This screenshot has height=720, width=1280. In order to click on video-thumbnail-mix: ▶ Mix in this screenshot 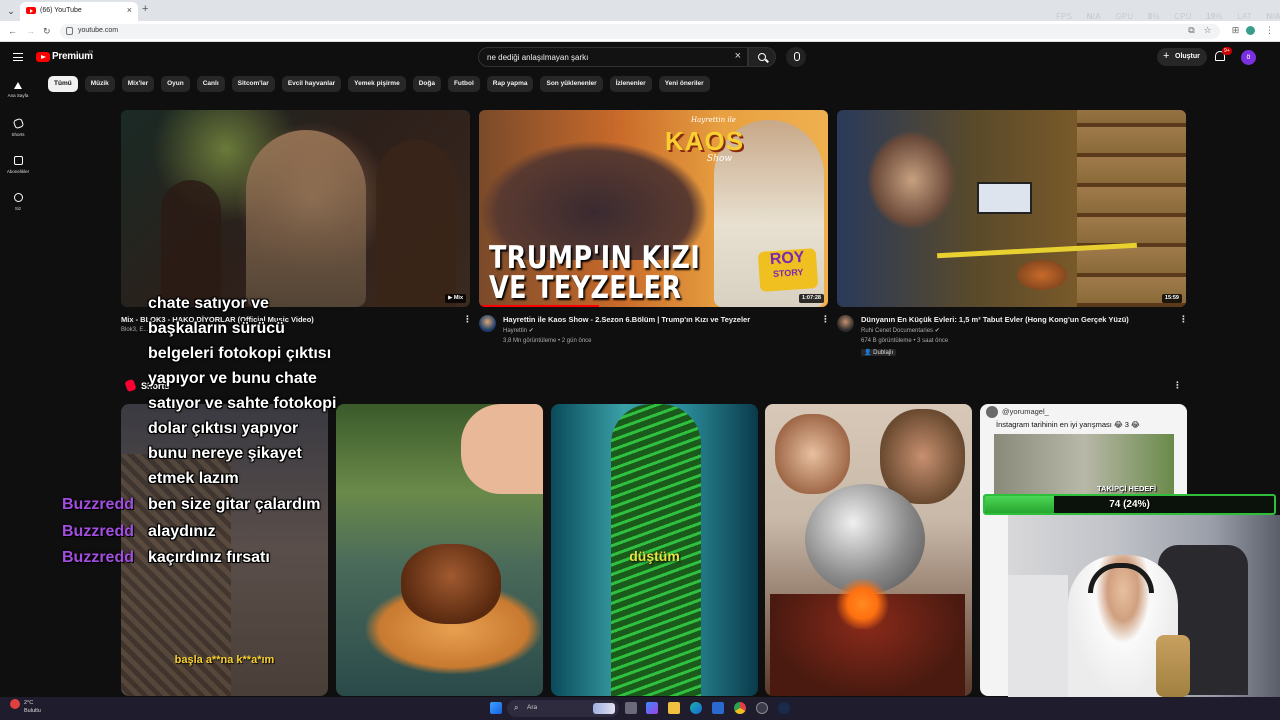, I will do `click(295, 208)`.